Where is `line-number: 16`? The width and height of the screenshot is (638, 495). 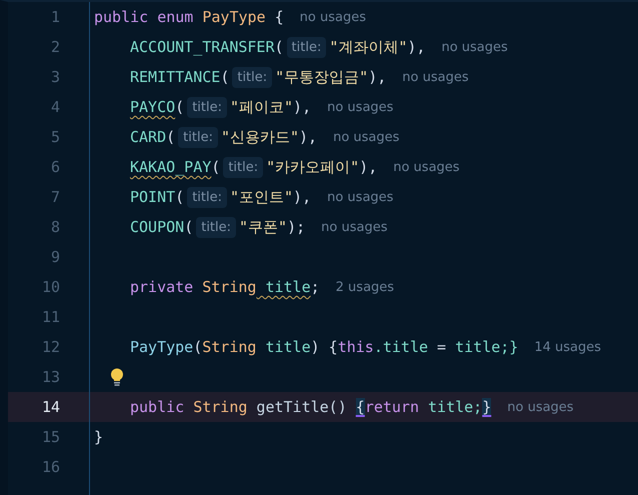 line-number: 16 is located at coordinates (50, 467).